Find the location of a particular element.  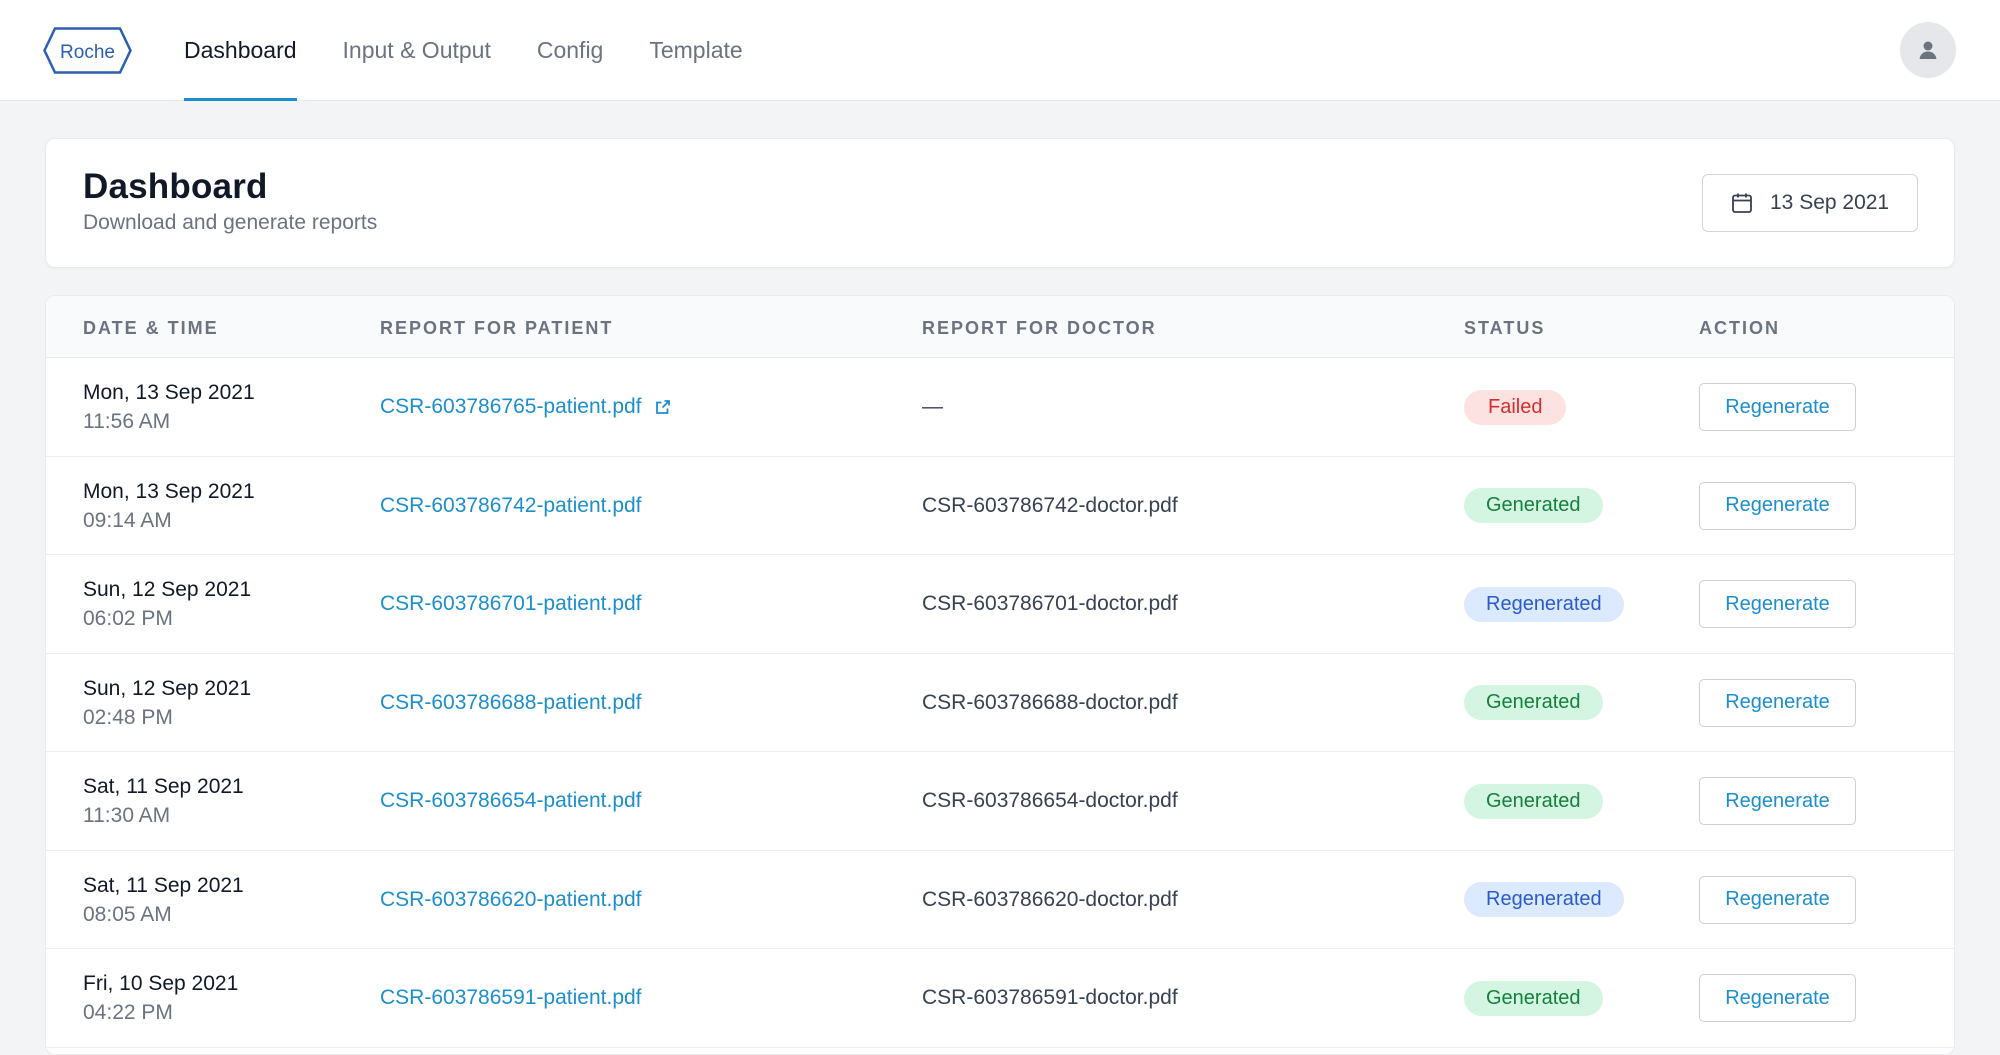

svg-text: Roche is located at coordinates (87, 52).